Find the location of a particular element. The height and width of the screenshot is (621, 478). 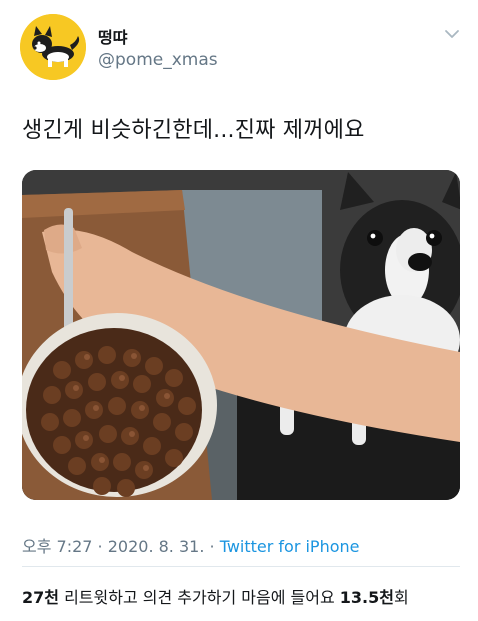

divider is located at coordinates (241, 566).